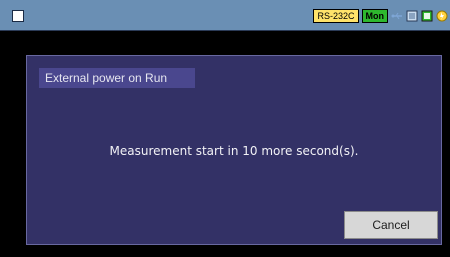 The width and height of the screenshot is (450, 257). What do you see at coordinates (442, 16) in the screenshot?
I see `power-icon` at bounding box center [442, 16].